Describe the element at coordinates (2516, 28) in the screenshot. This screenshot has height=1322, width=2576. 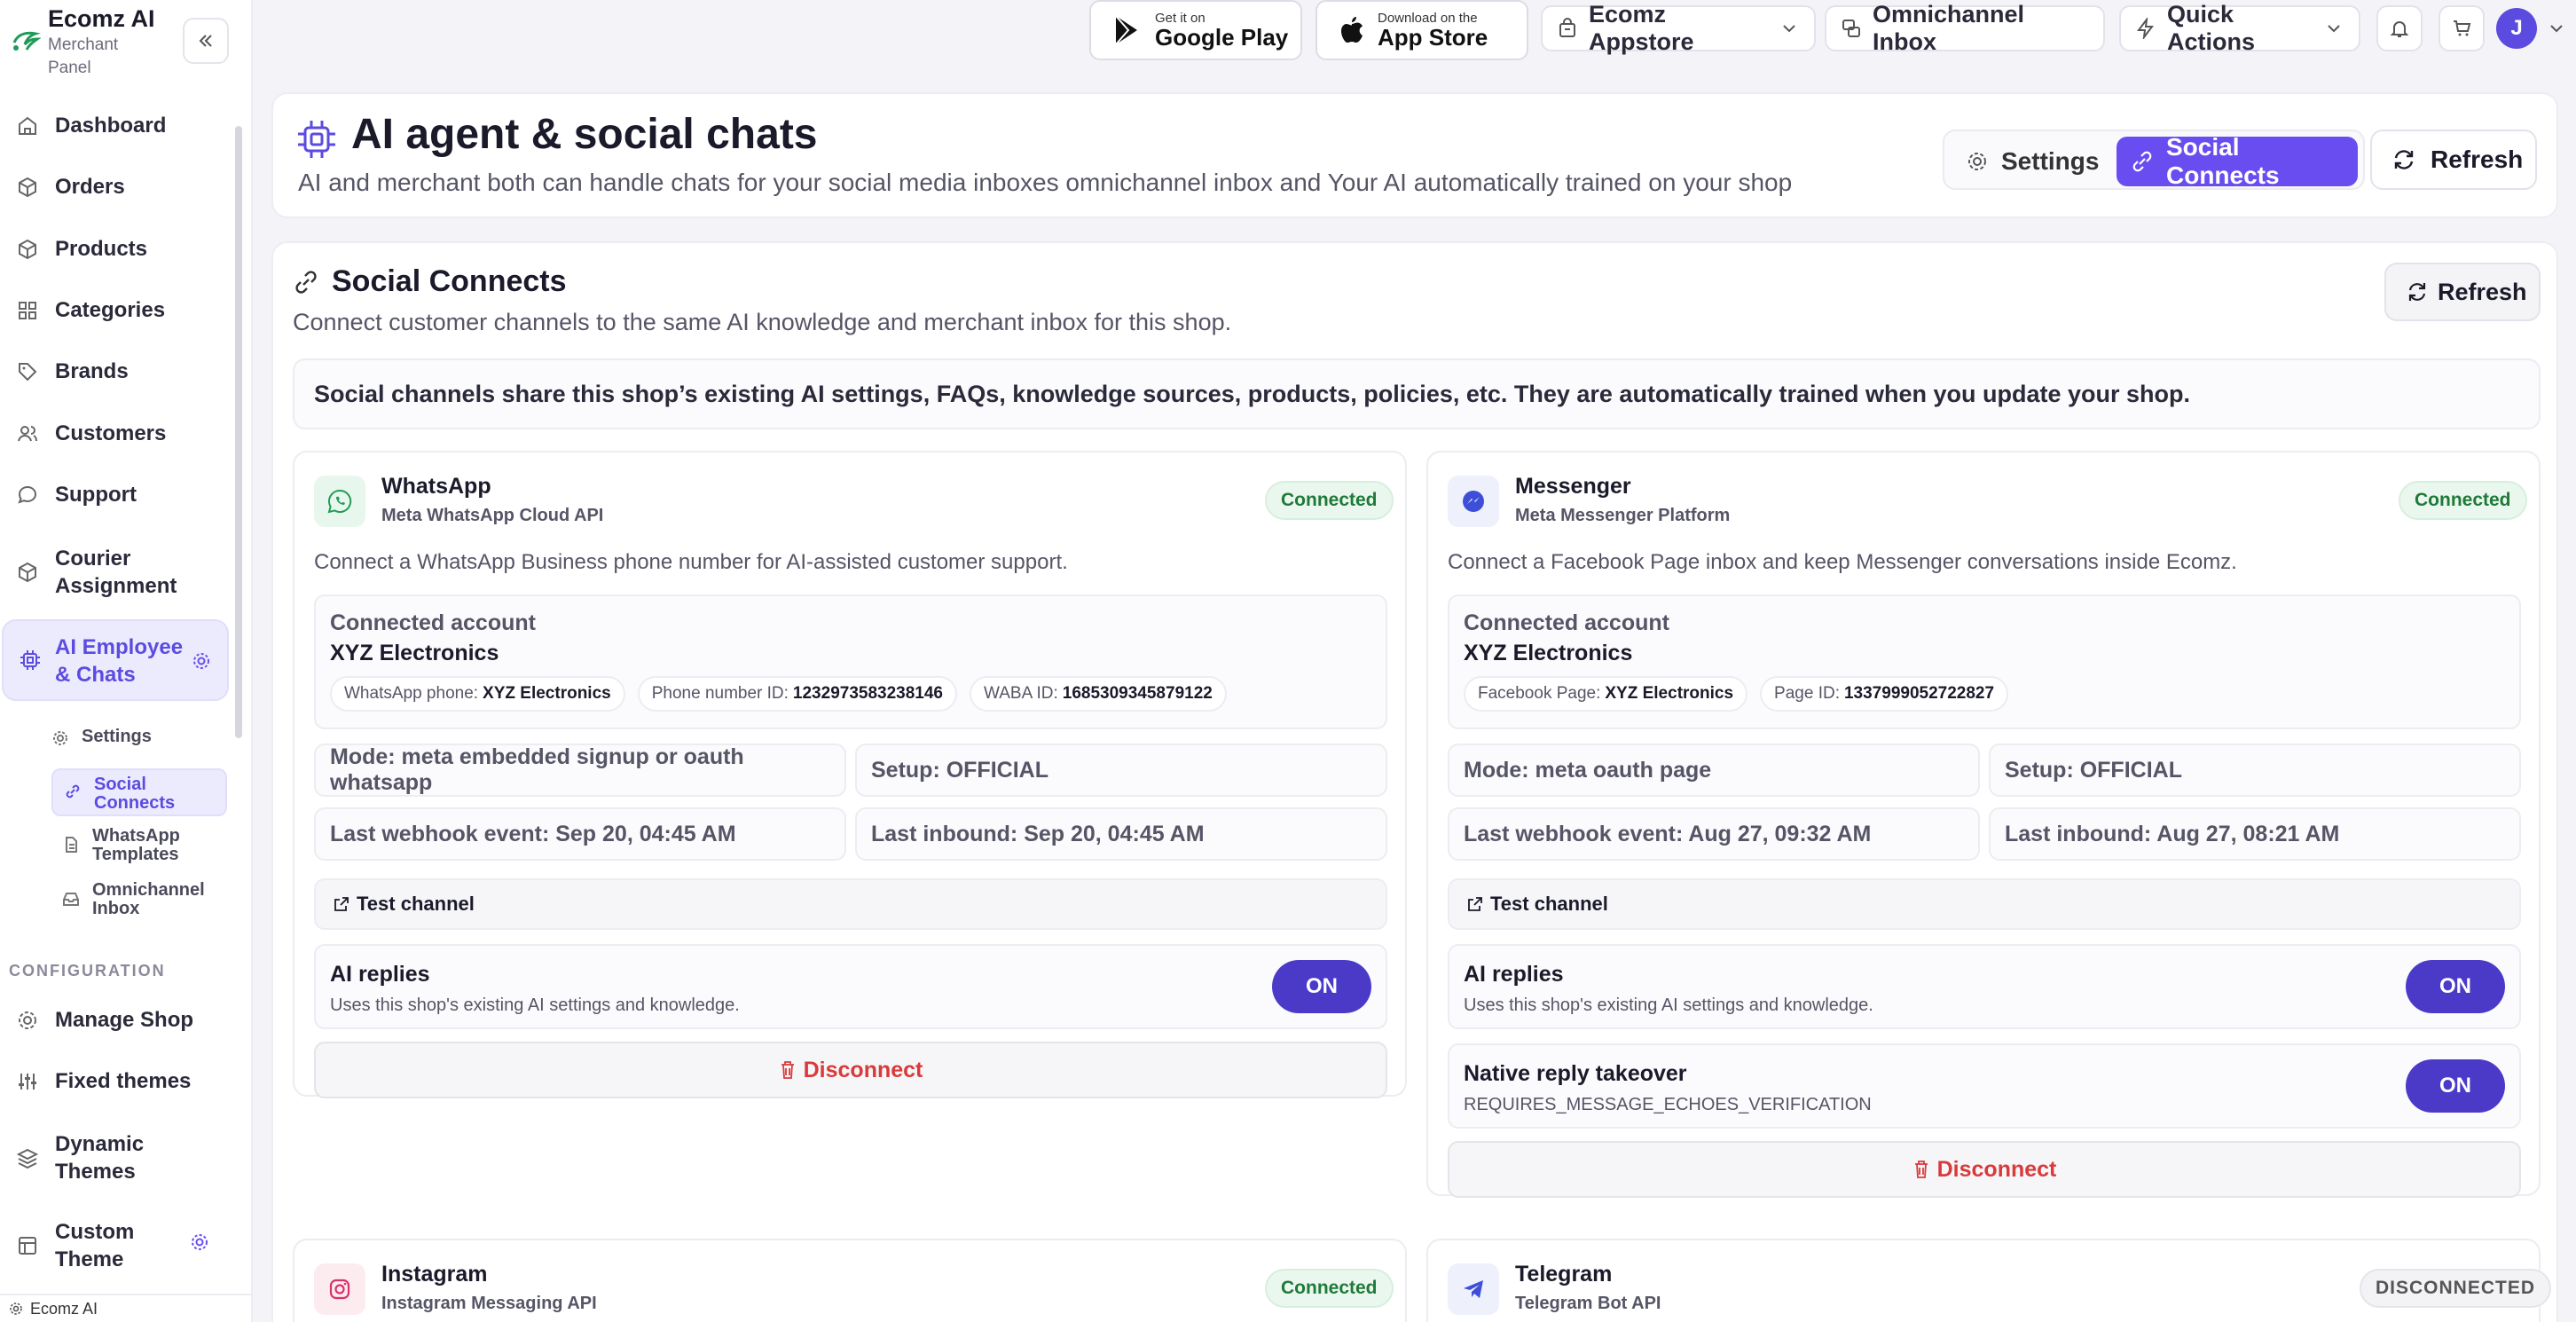
I see `user-avatar: J` at that location.